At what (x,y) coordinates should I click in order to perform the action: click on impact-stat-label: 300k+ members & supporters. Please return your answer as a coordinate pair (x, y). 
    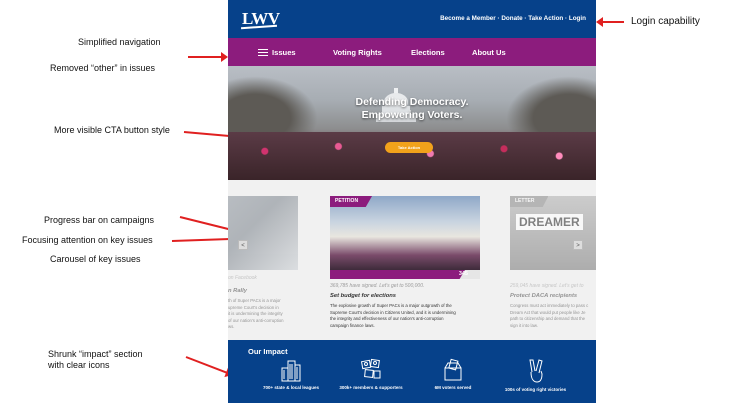
    Looking at the image, I should click on (371, 387).